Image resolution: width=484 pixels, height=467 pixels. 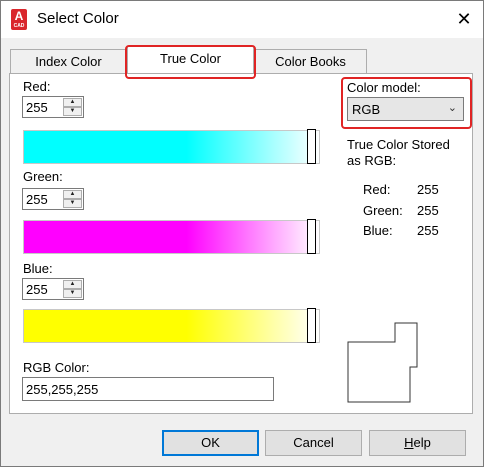 I want to click on color-model-select: RGB ⌄, so click(x=405, y=109).